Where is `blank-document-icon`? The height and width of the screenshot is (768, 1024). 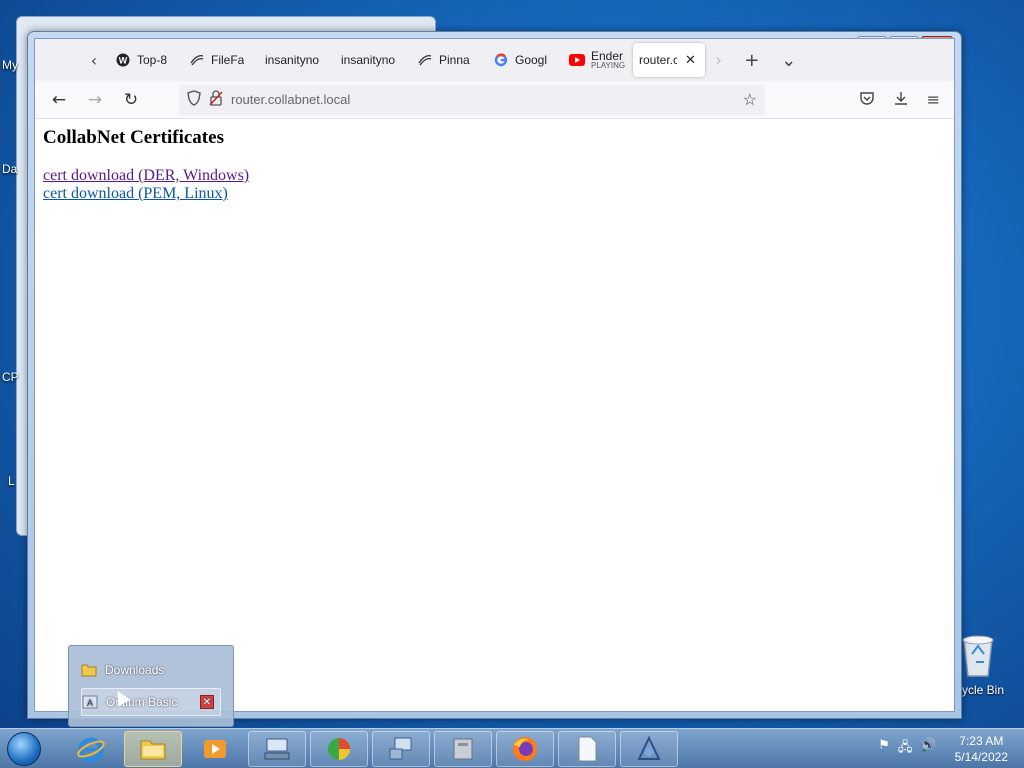 blank-document-icon is located at coordinates (587, 748).